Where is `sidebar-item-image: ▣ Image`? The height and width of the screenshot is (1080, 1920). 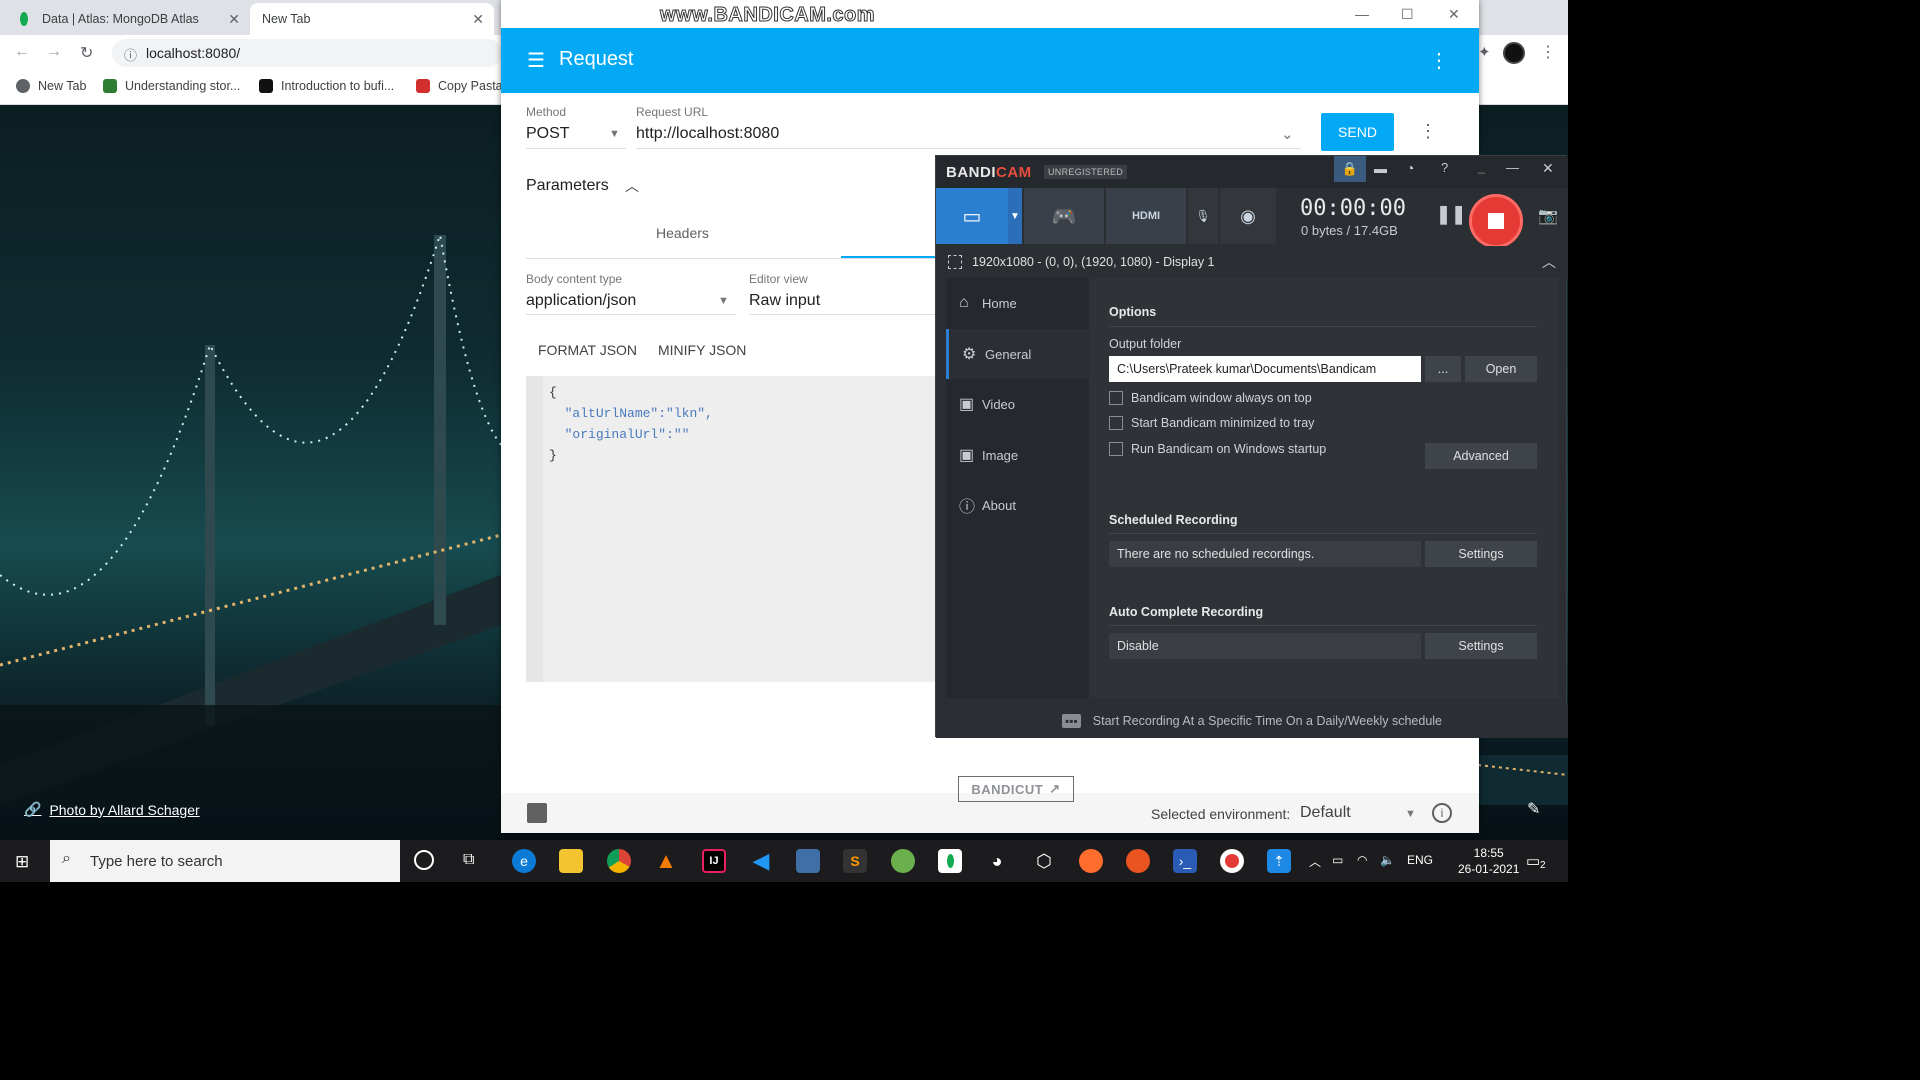 sidebar-item-image: ▣ Image is located at coordinates (1017, 455).